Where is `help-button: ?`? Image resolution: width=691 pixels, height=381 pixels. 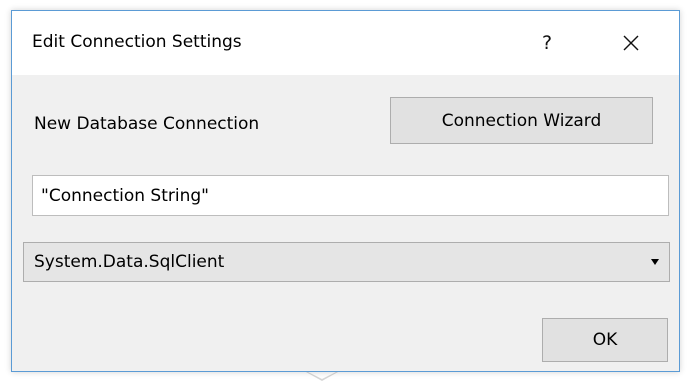
help-button: ? is located at coordinates (547, 43).